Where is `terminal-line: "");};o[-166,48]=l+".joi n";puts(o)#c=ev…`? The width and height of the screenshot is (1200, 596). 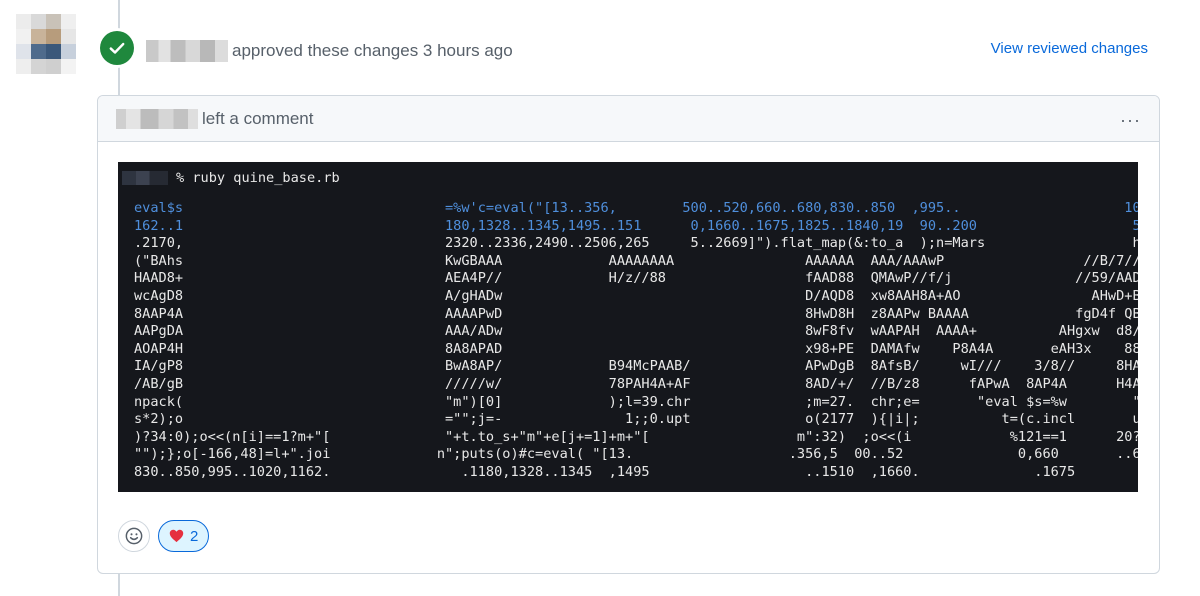 terminal-line: "");};o[-166,48]=l+".joi n";puts(o)#c=ev… is located at coordinates (636, 454).